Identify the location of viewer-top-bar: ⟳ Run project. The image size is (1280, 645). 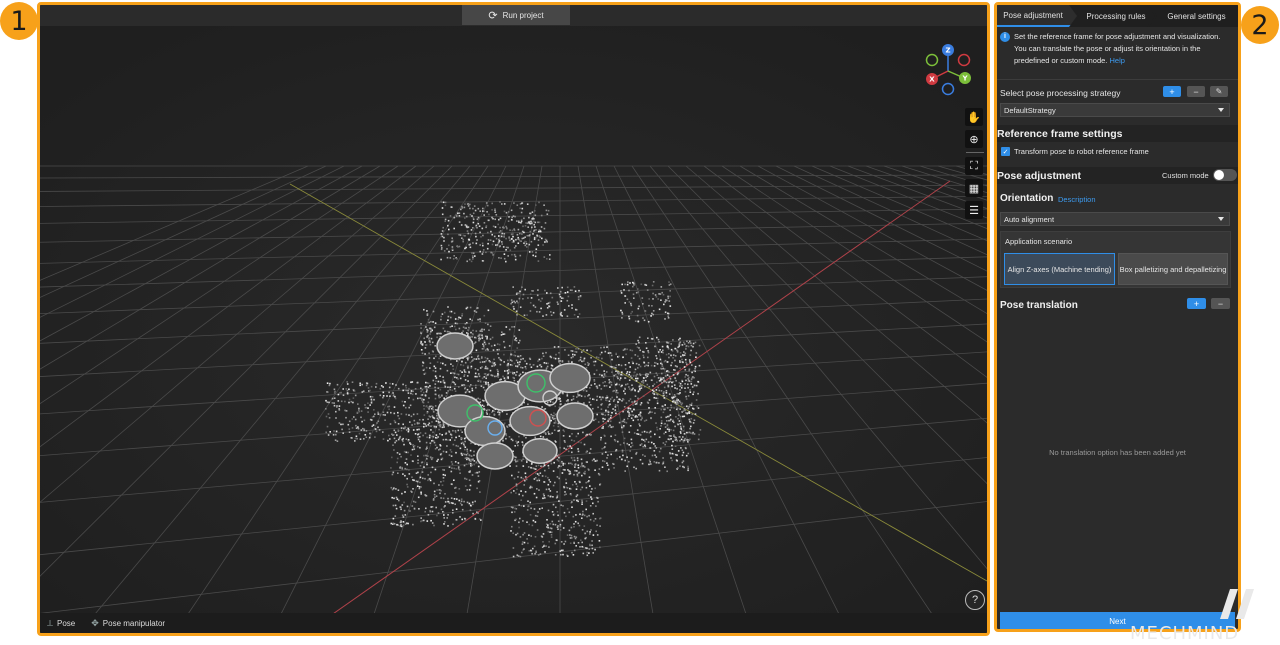
(513, 15).